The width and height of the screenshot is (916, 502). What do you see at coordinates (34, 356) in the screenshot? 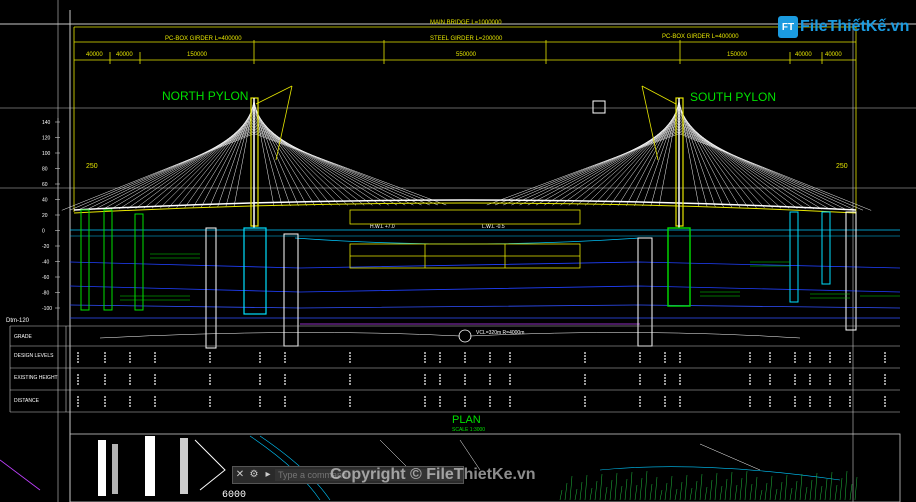
I see `row-label-design-levels: DESIGN LEVELS` at bounding box center [34, 356].